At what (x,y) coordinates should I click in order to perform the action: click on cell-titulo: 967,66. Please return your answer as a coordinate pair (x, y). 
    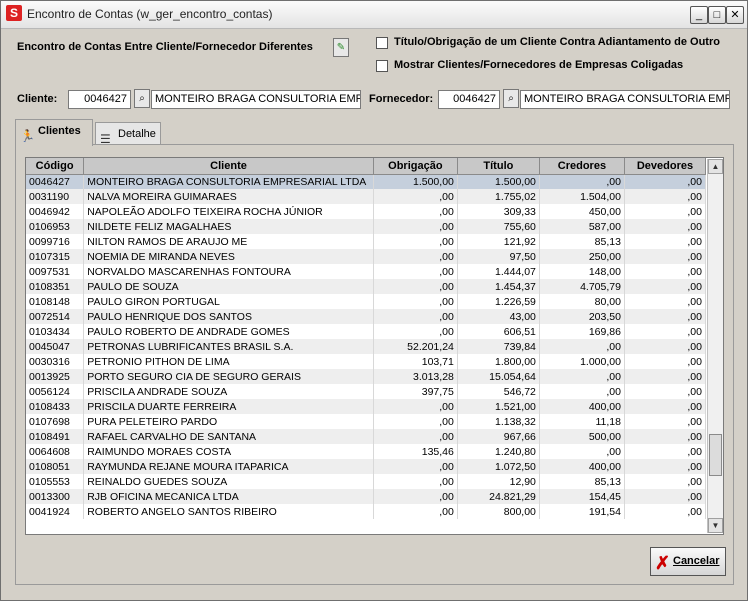
    Looking at the image, I should click on (498, 436).